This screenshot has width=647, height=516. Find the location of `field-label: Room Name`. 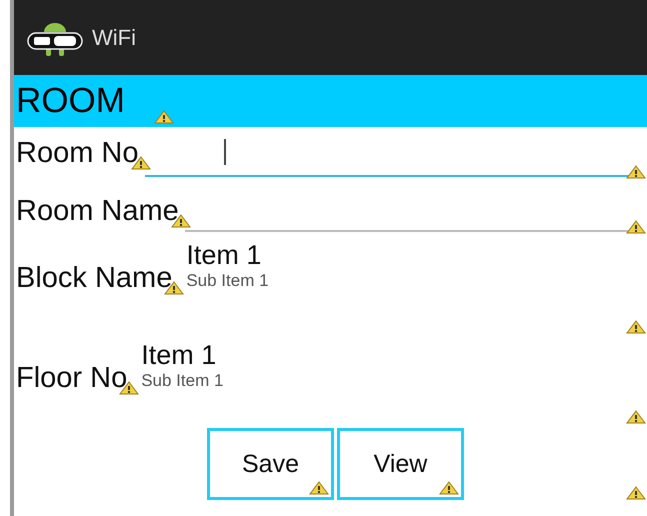

field-label: Room Name is located at coordinates (97, 211).